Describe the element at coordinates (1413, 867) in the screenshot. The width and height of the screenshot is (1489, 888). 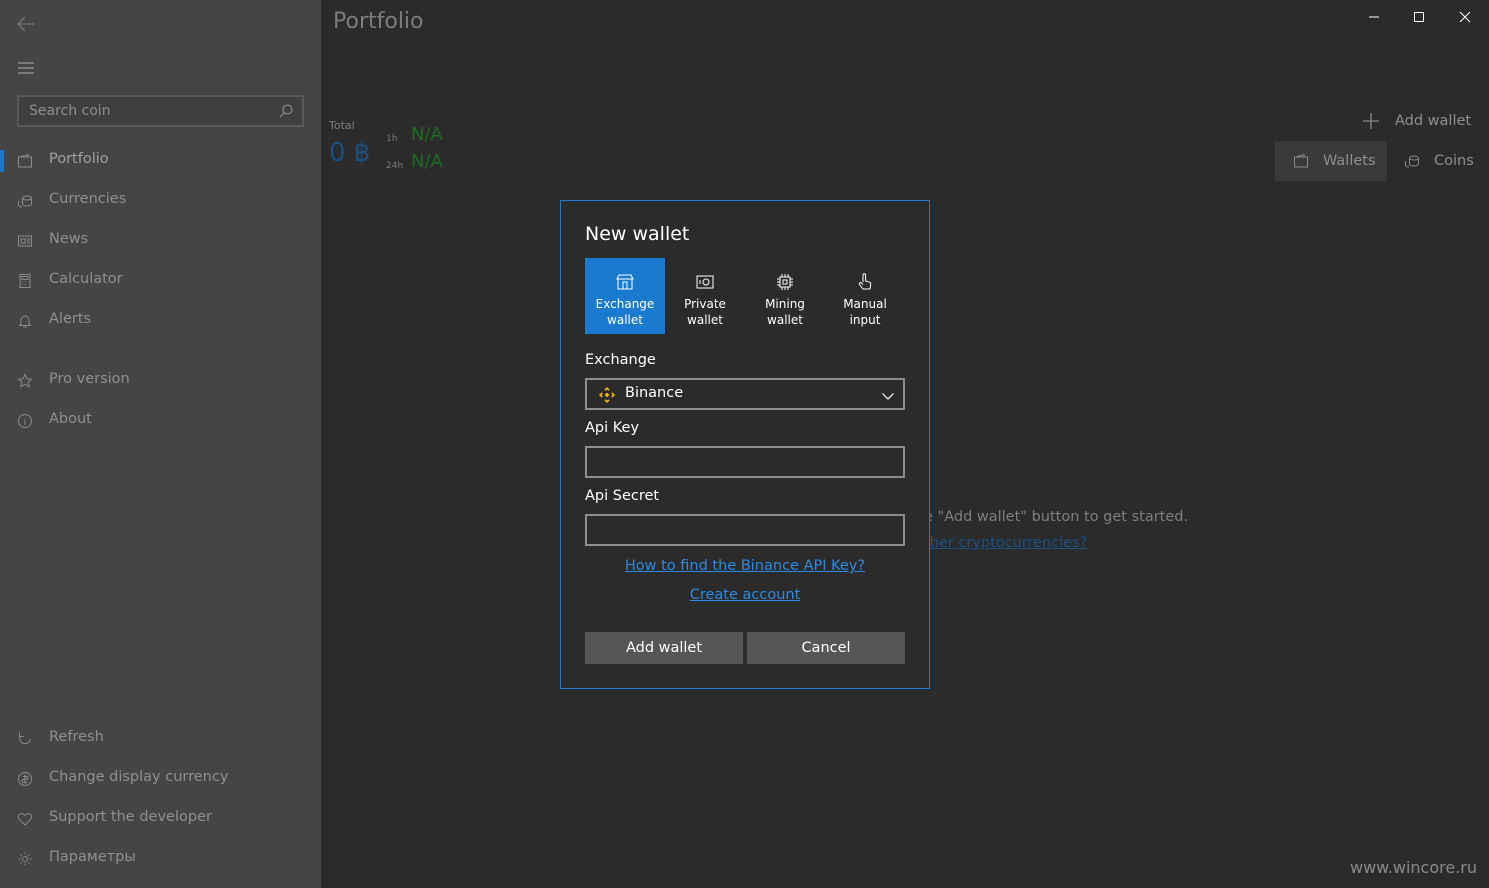
I see `watermark: www.wincore.ru` at that location.